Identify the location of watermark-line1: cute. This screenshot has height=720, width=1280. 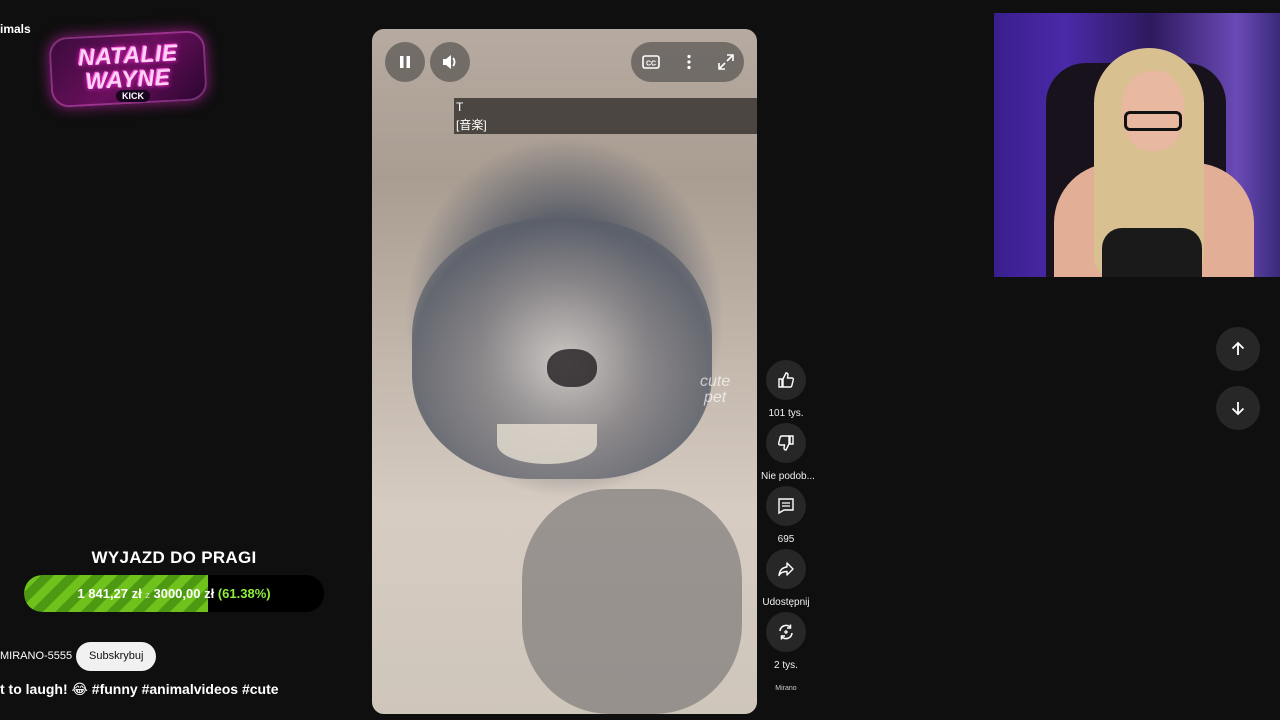
(715, 381).